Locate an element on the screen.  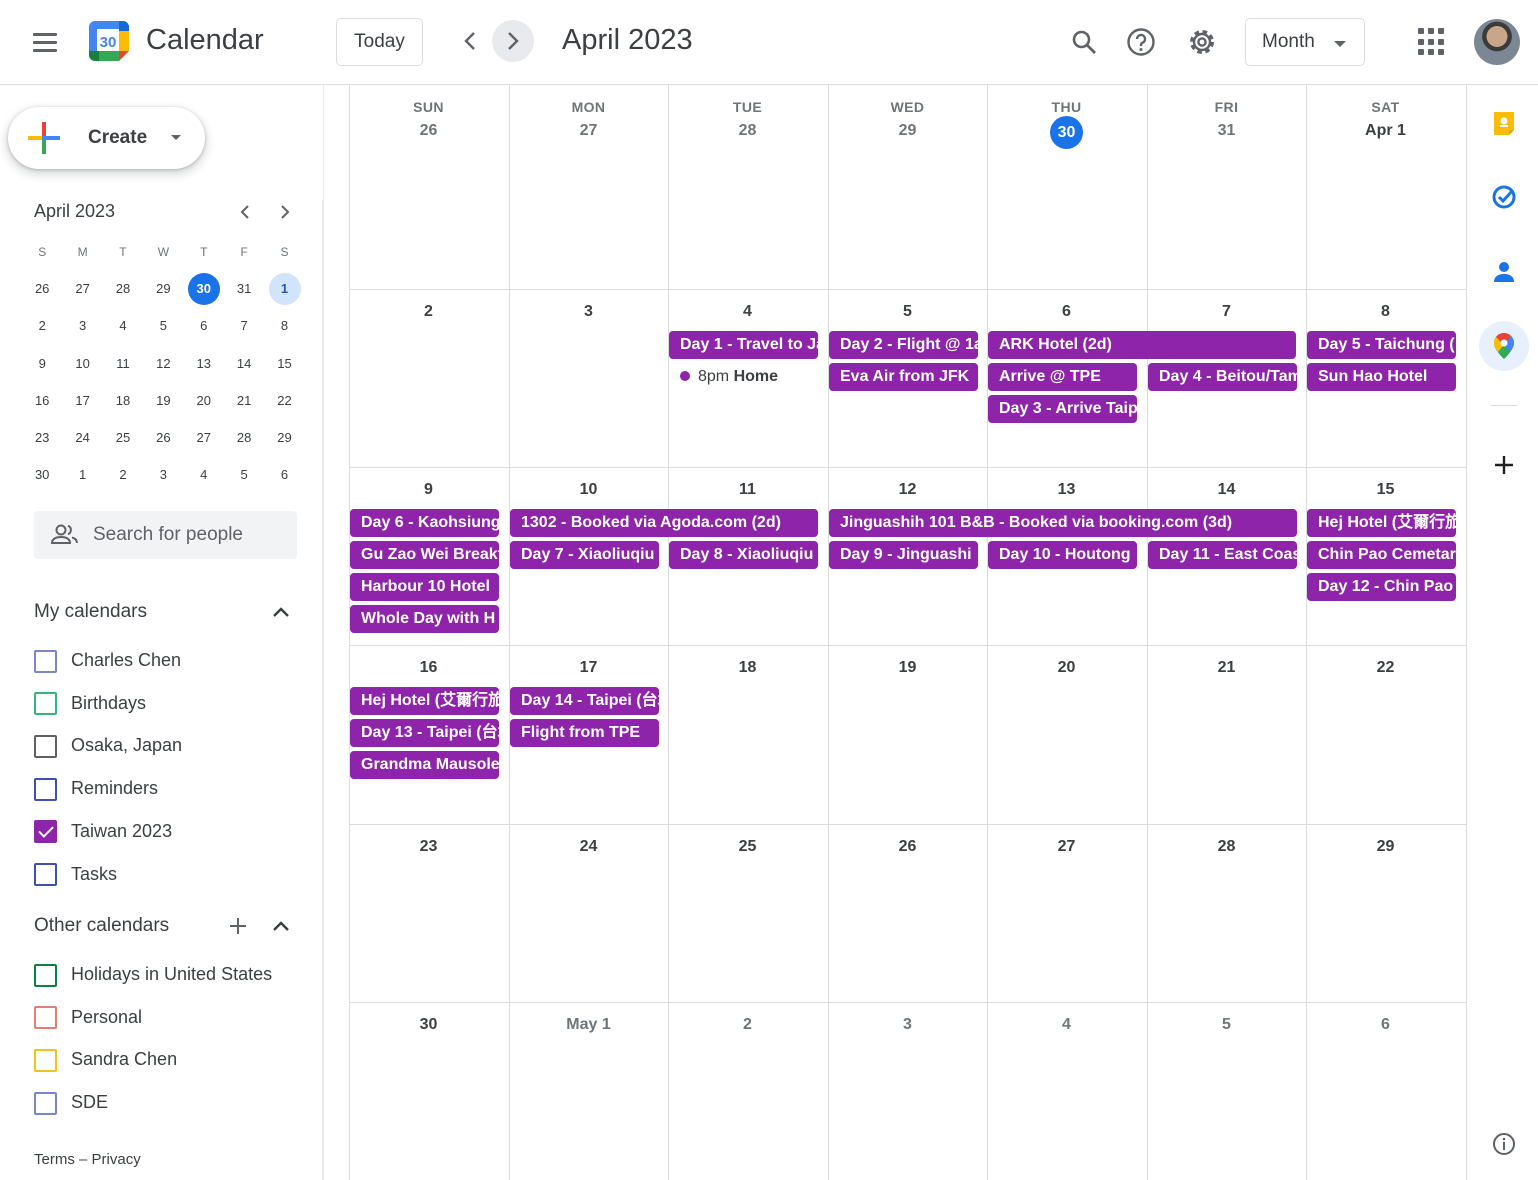
day-number: 17 is located at coordinates (588, 668).